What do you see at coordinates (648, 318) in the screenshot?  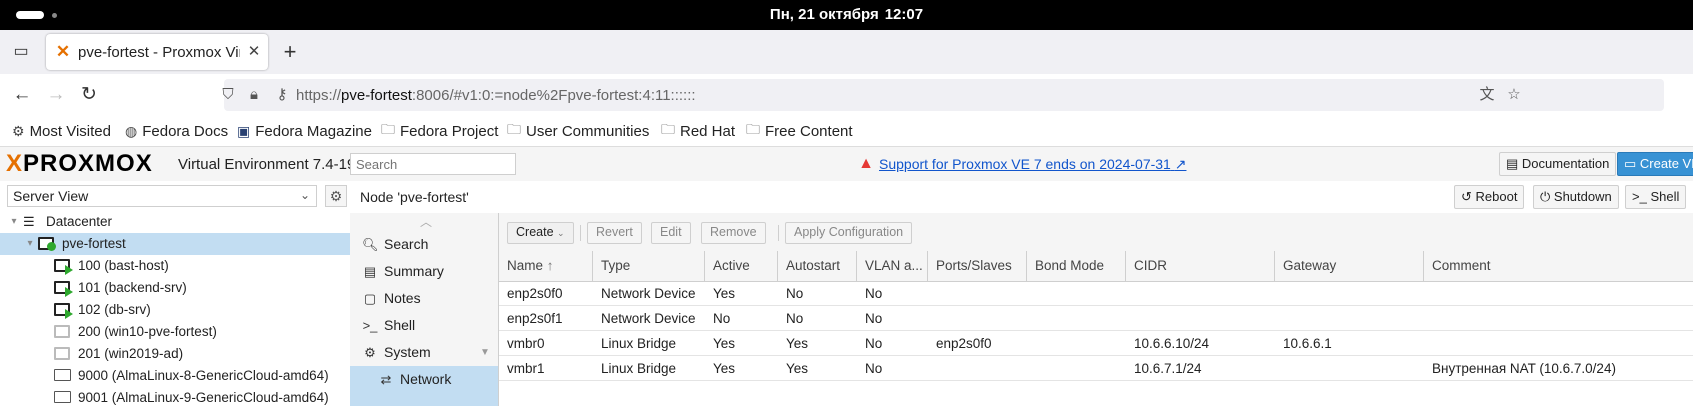 I see `table-cell: Network Device` at bounding box center [648, 318].